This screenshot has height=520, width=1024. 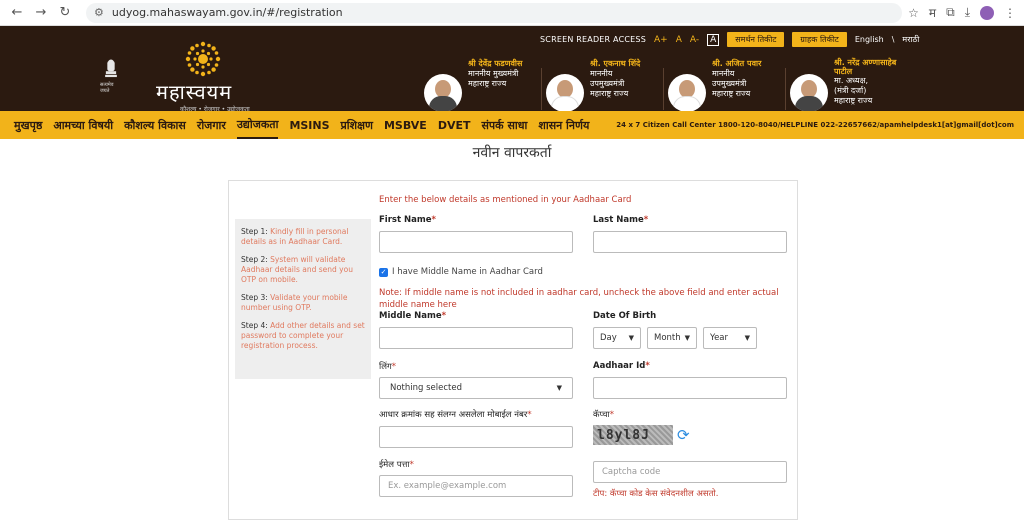 What do you see at coordinates (913, 13) in the screenshot?
I see `bookmark-star-icon: ☆` at bounding box center [913, 13].